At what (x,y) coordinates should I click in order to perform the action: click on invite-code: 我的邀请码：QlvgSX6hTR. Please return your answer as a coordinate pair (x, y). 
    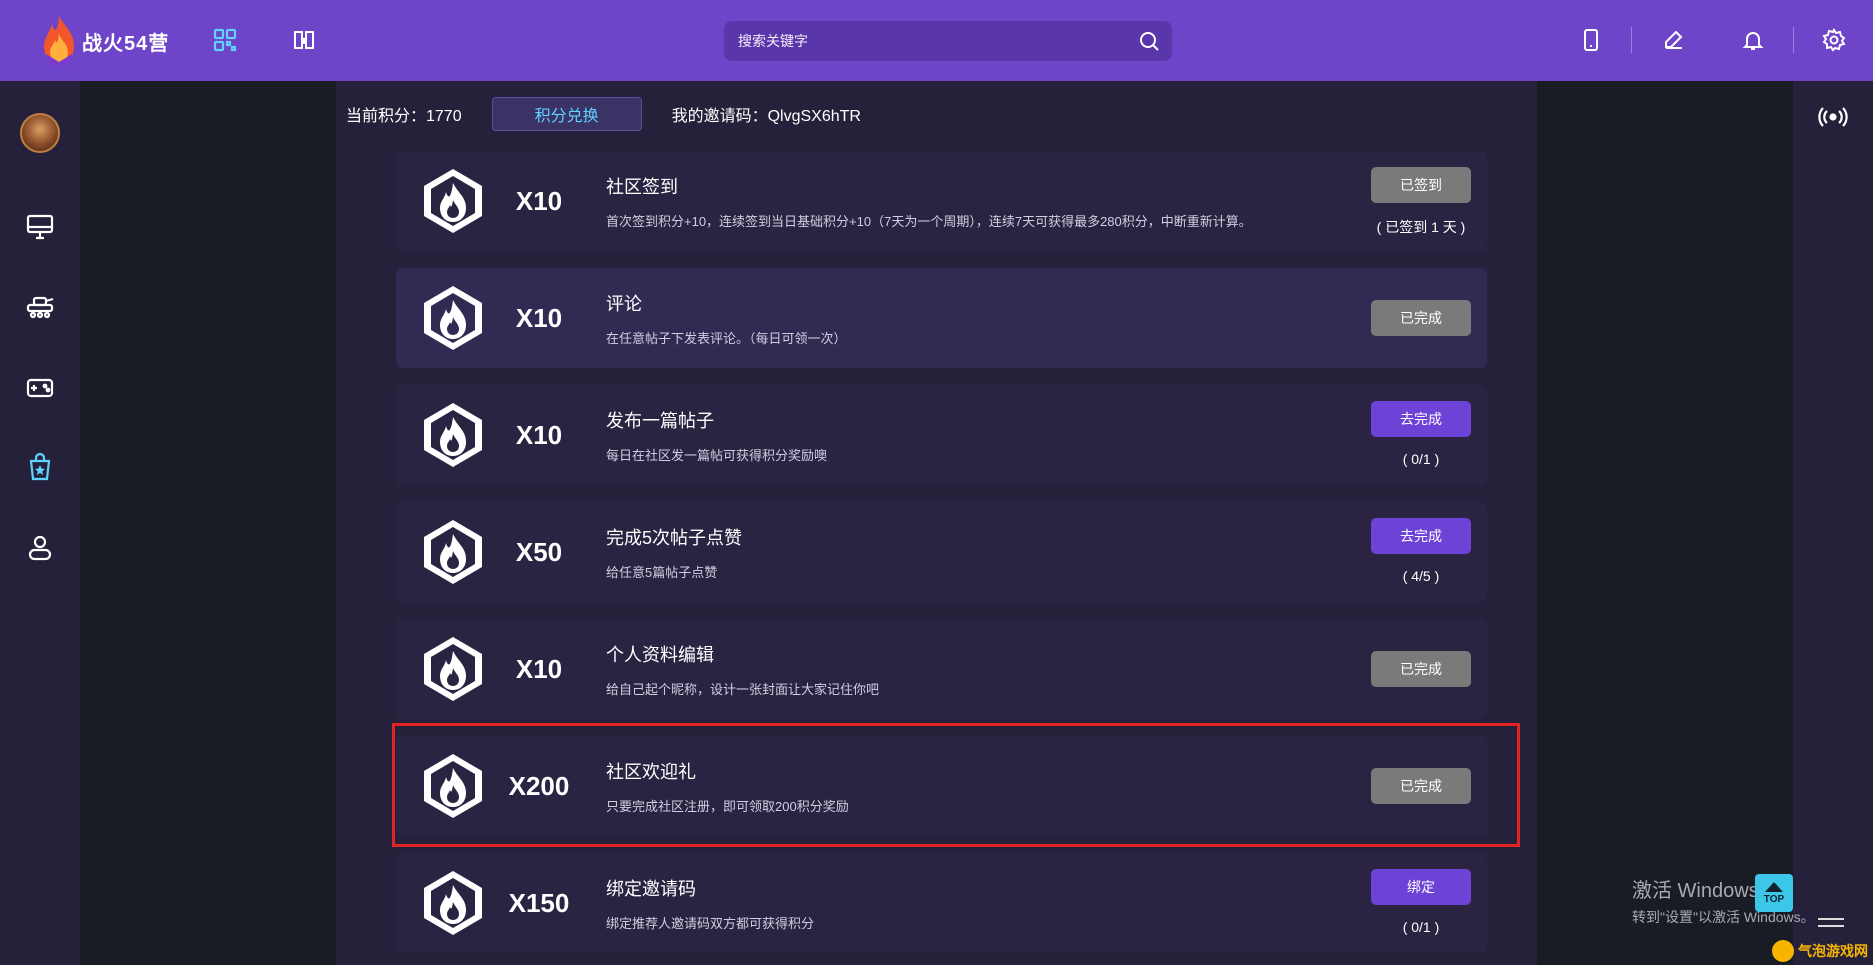
    Looking at the image, I should click on (766, 116).